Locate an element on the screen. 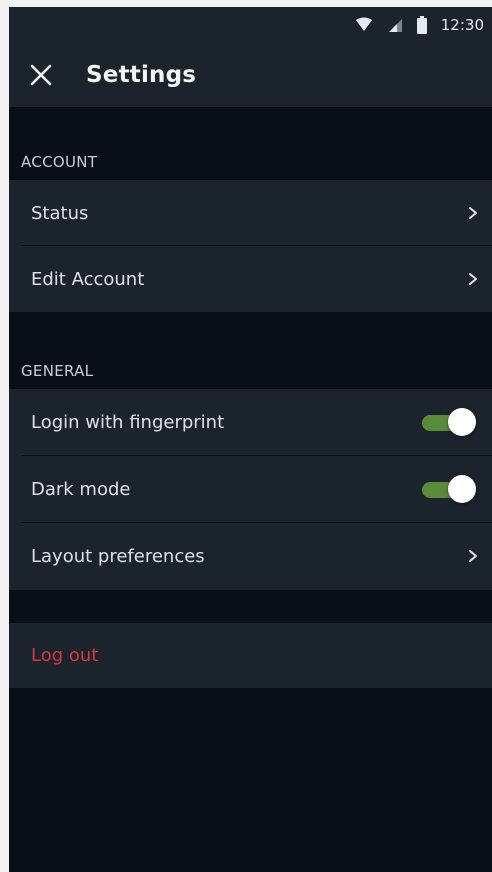 This screenshot has width=492, height=872. dark-mode-toggle is located at coordinates (450, 489).